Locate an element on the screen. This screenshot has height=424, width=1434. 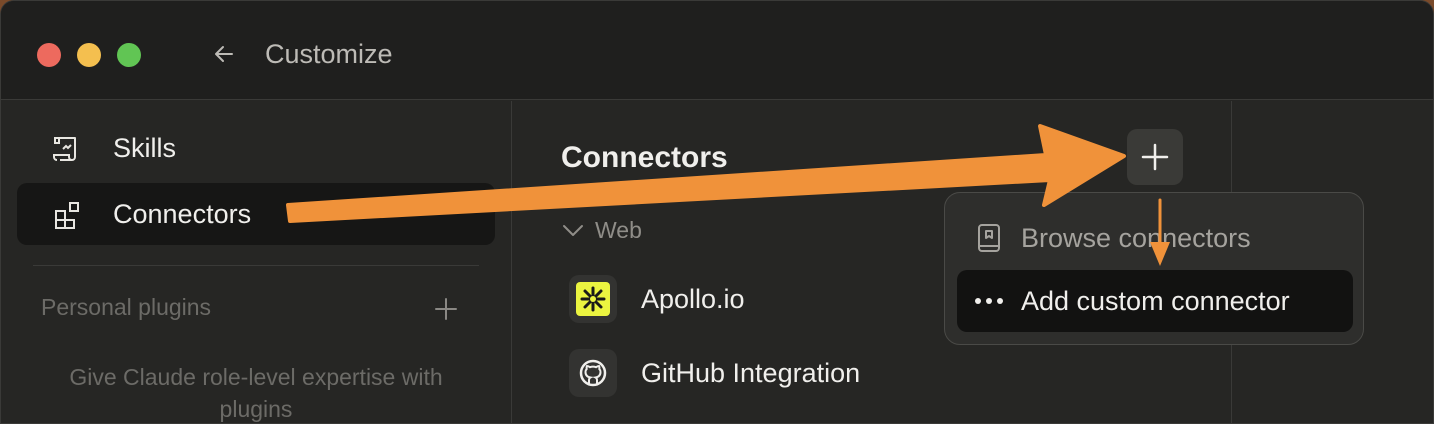
menu-item-browse-connectors: Browse connectors is located at coordinates (1155, 238).